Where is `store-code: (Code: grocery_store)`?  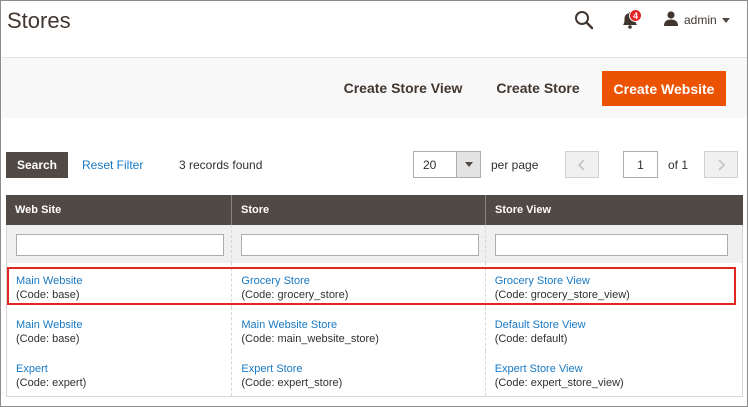 store-code: (Code: grocery_store) is located at coordinates (295, 295).